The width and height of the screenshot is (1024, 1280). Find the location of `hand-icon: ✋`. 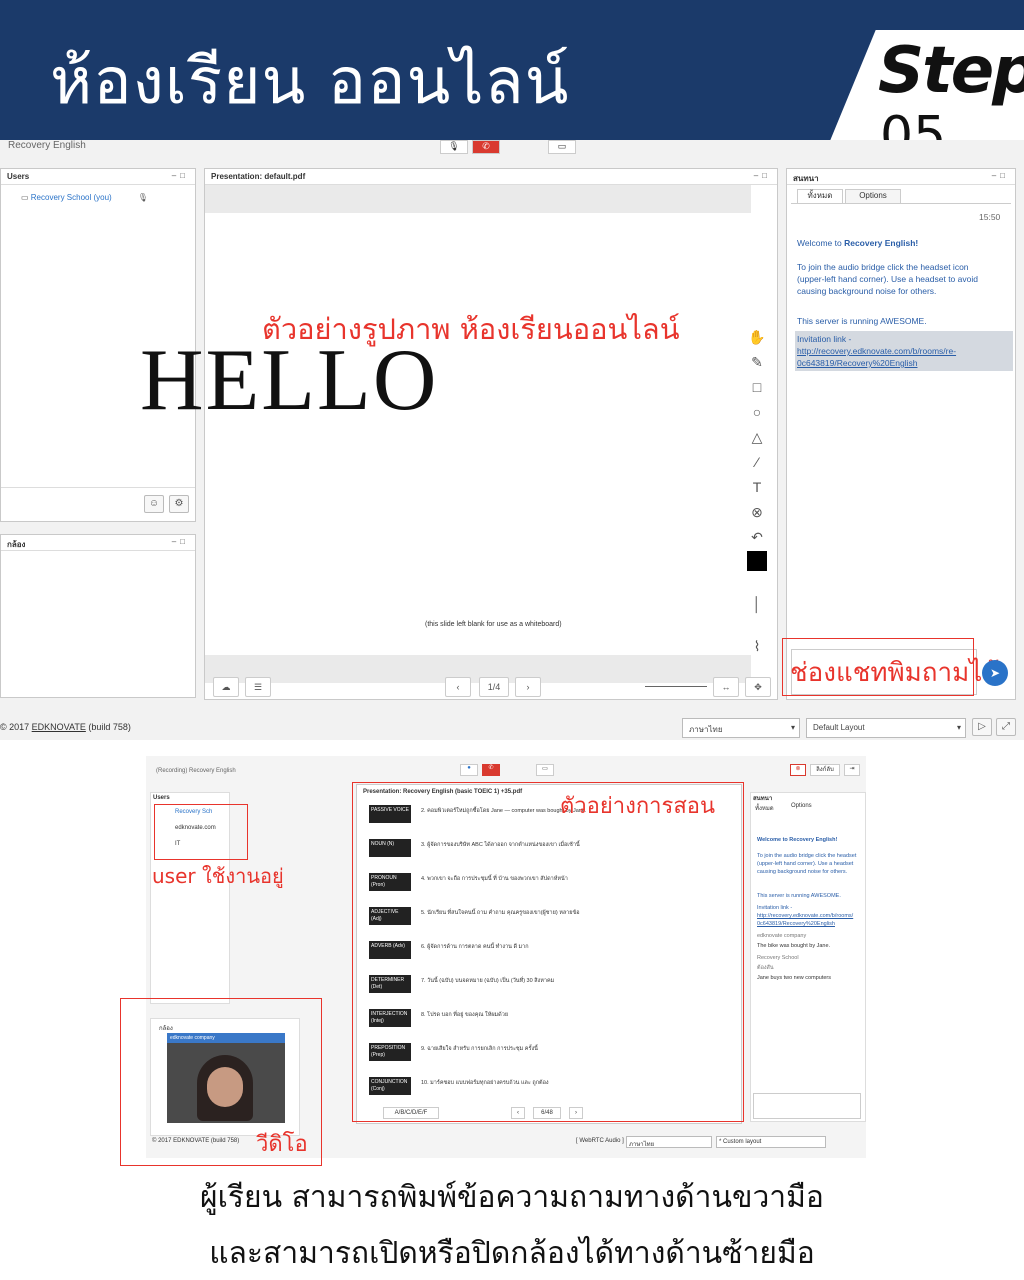

hand-icon: ✋ is located at coordinates (757, 337).